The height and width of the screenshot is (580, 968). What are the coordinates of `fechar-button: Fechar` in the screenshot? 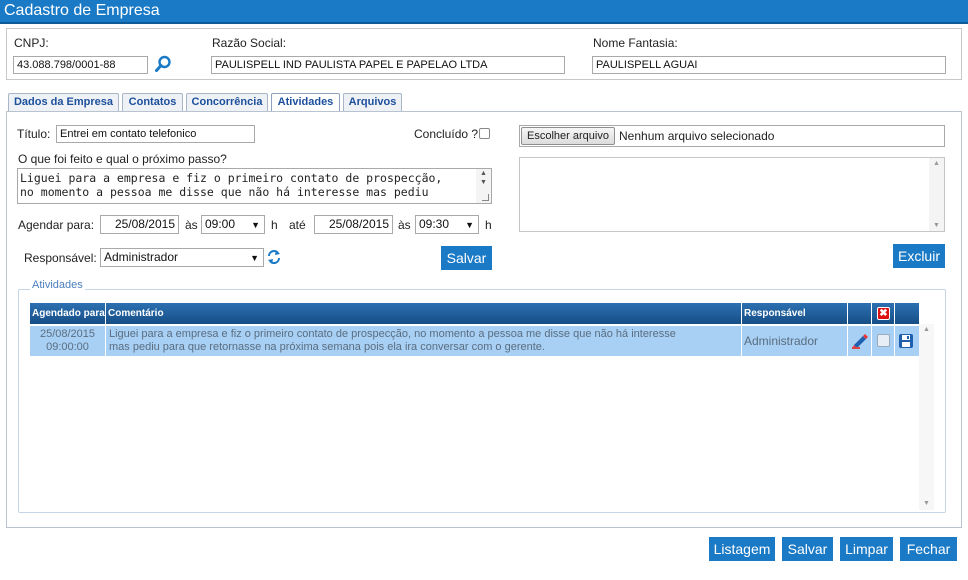 It's located at (928, 549).